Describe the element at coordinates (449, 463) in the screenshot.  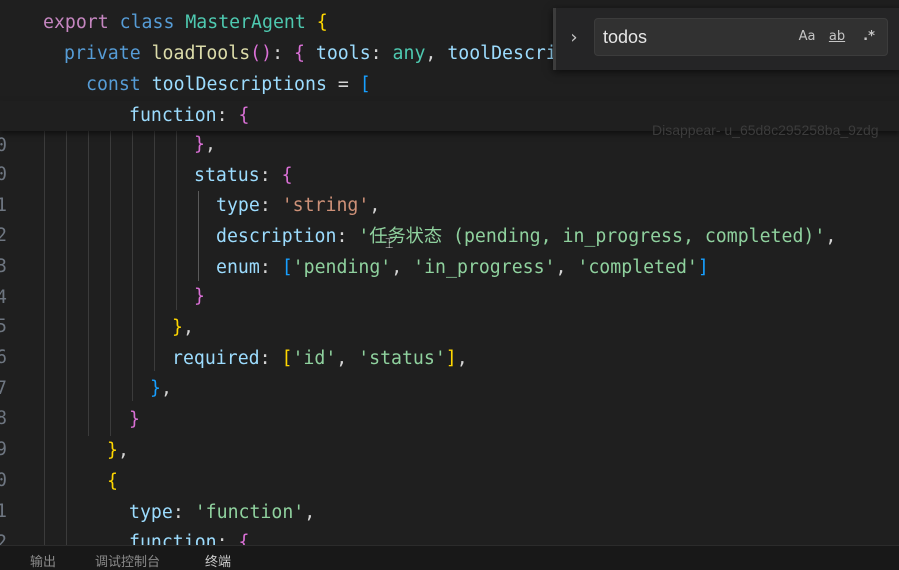
I see `code-line: 0 },` at that location.